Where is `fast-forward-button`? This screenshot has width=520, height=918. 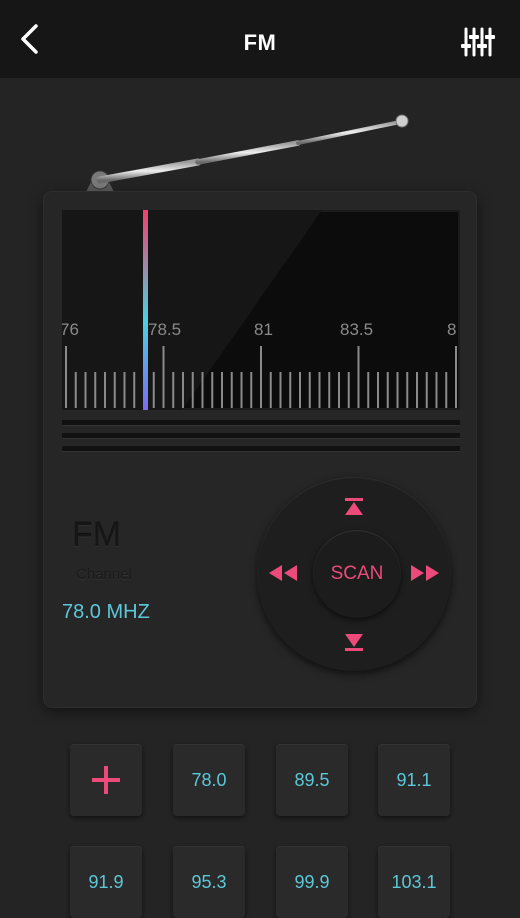 fast-forward-button is located at coordinates (425, 573).